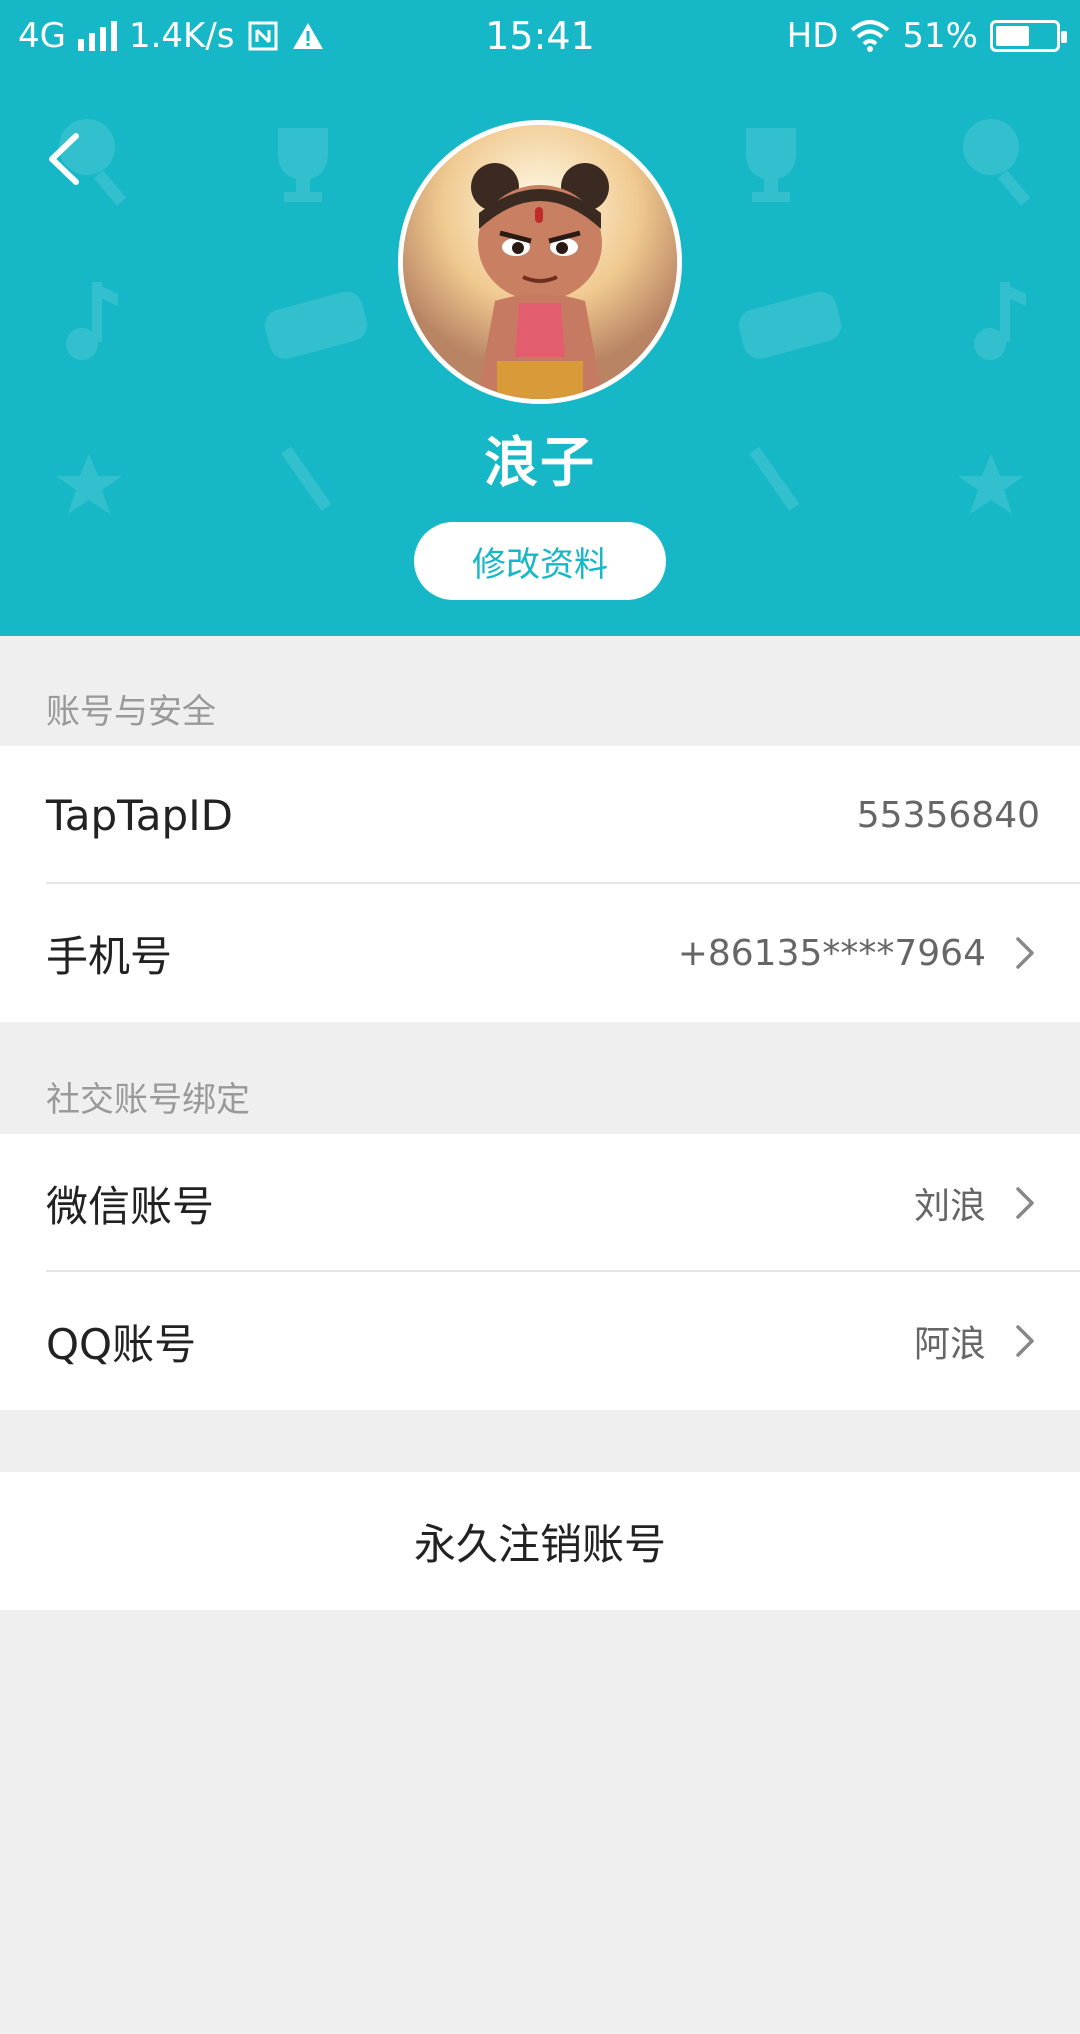 Image resolution: width=1080 pixels, height=2034 pixels. I want to click on trophy-deco-icon-right, so click(771, 165).